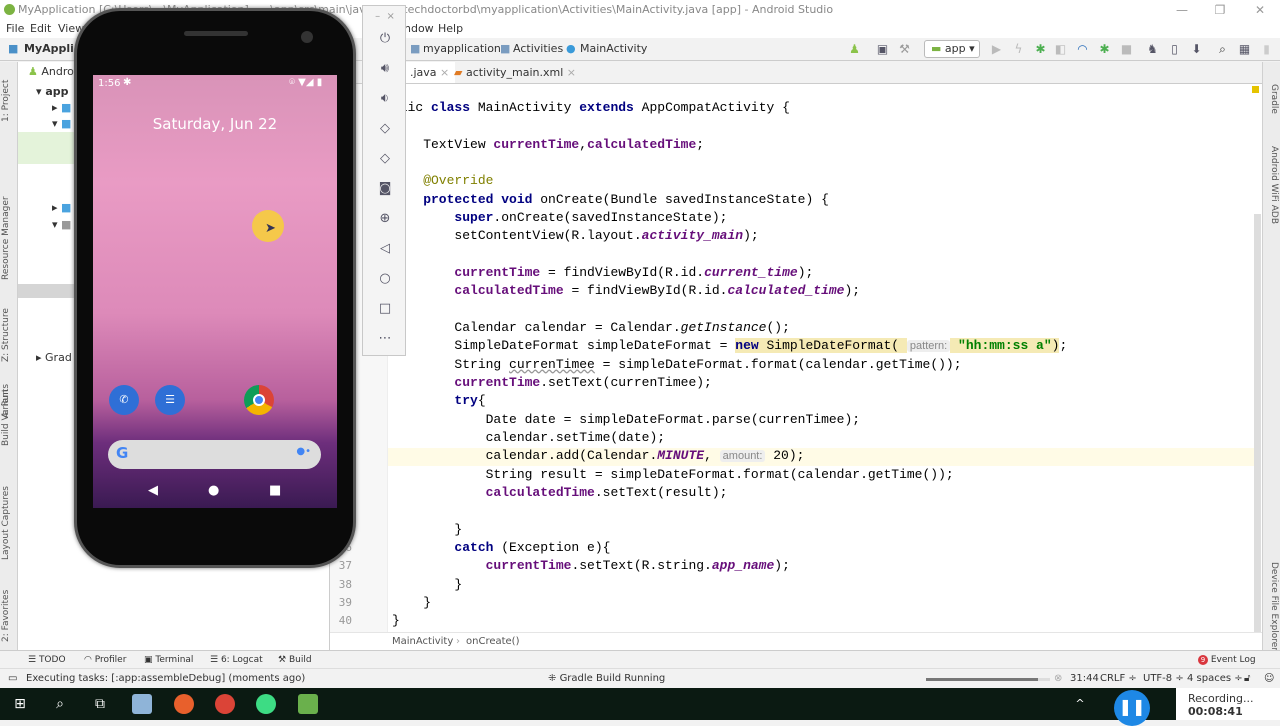  What do you see at coordinates (385, 99) in the screenshot?
I see `volume-down-icon: 🔉︎` at bounding box center [385, 99].